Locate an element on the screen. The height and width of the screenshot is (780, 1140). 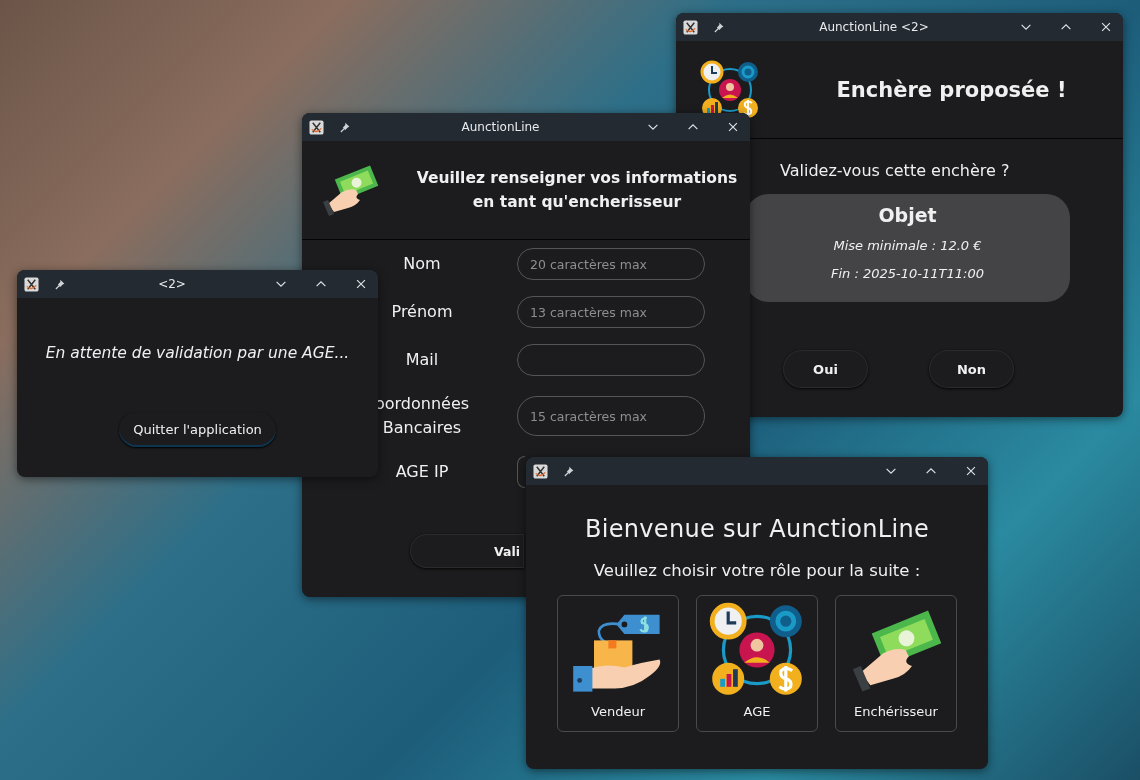
role-button: AGE is located at coordinates (757, 663).